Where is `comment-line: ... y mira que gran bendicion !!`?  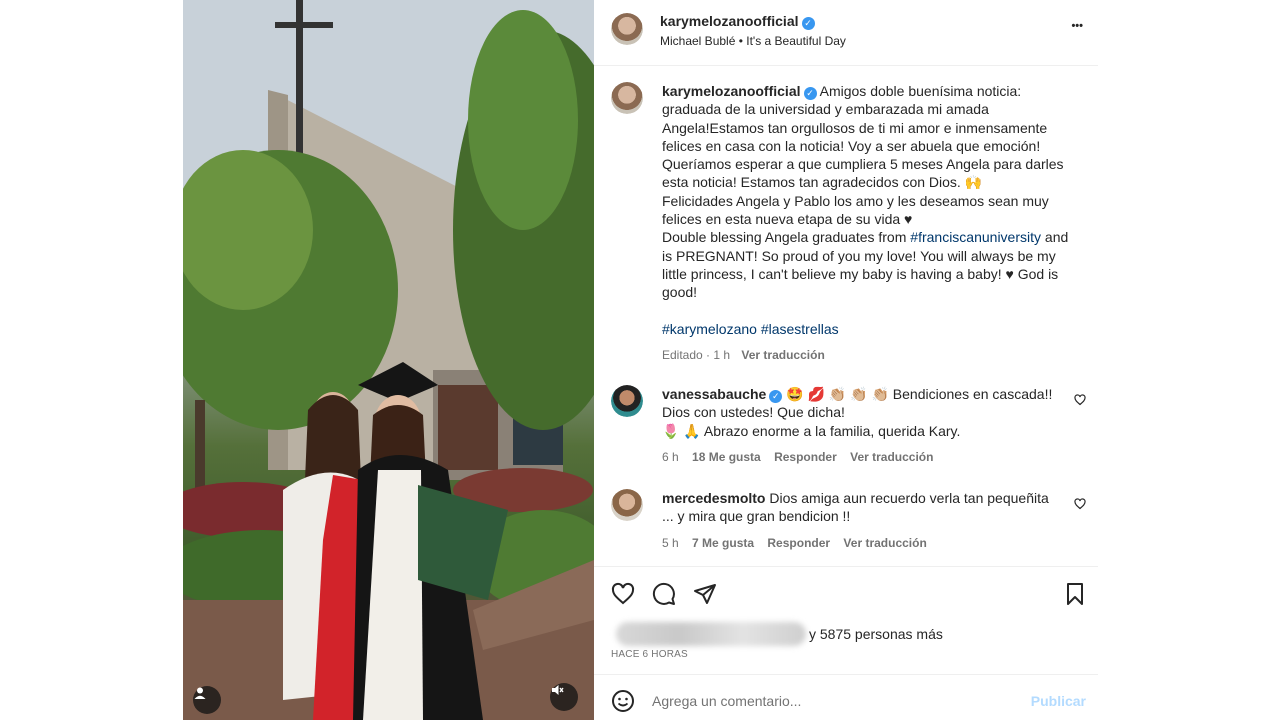 comment-line: ... y mira que gran bendicion !! is located at coordinates (756, 516).